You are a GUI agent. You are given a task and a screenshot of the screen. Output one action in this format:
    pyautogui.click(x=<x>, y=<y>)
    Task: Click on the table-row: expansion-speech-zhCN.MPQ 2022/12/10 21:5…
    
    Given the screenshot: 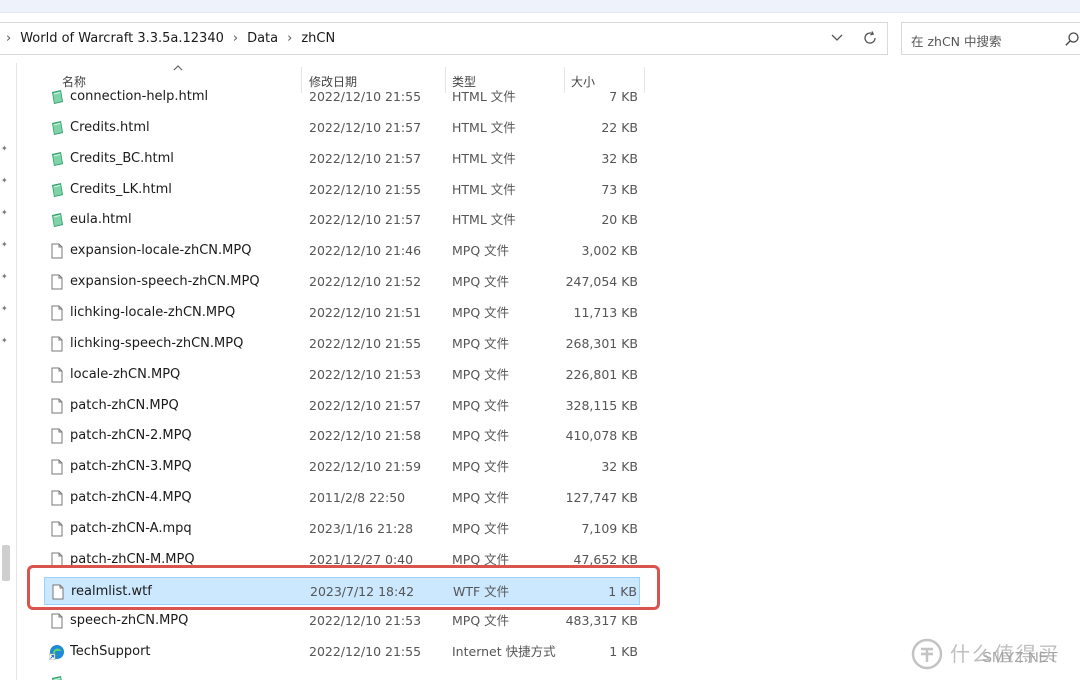 What is the action you would take?
    pyautogui.click(x=342, y=282)
    